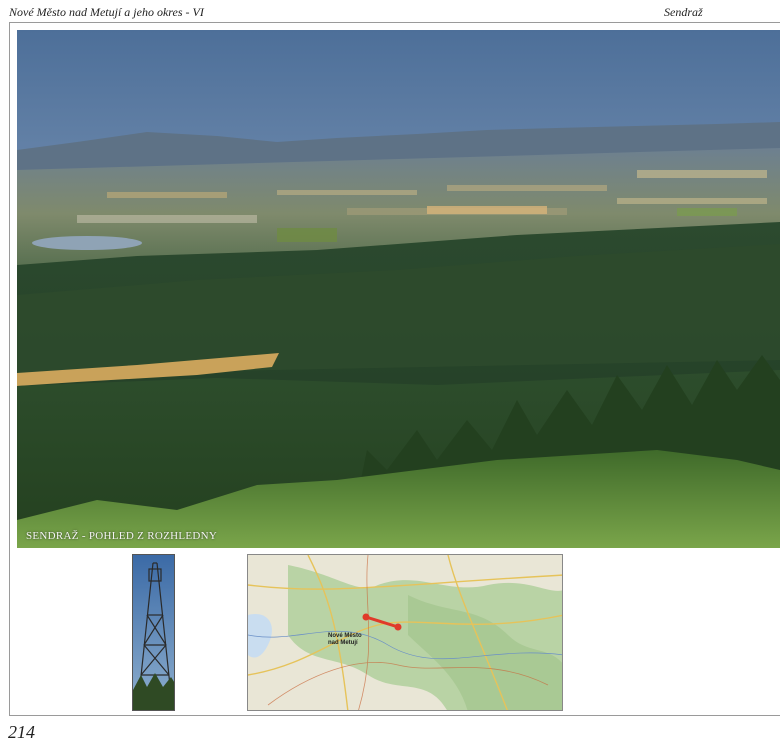 The image size is (780, 750). Describe the element at coordinates (405, 632) in the screenshot. I see `location-map: Nové Město nad Metují` at that location.